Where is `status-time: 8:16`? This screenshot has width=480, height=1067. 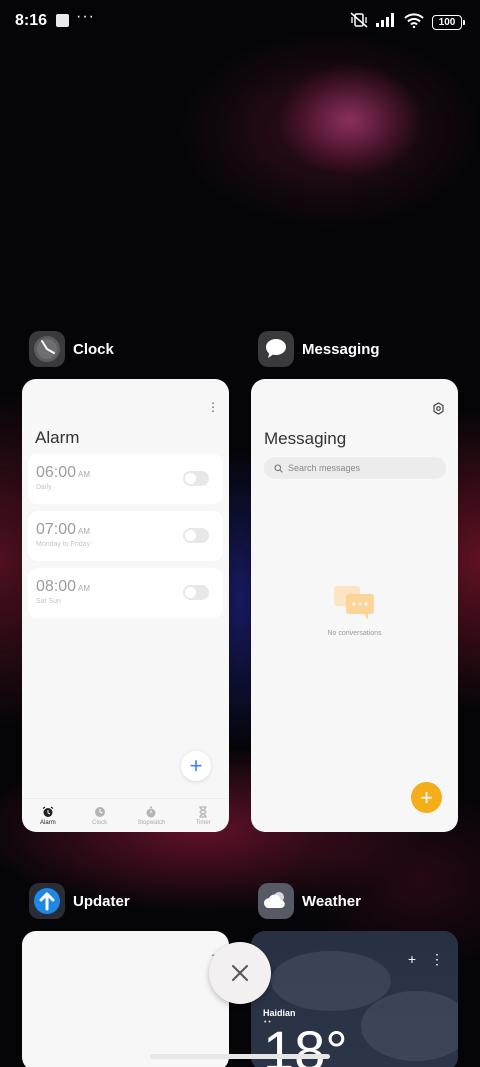 status-time: 8:16 is located at coordinates (31, 20).